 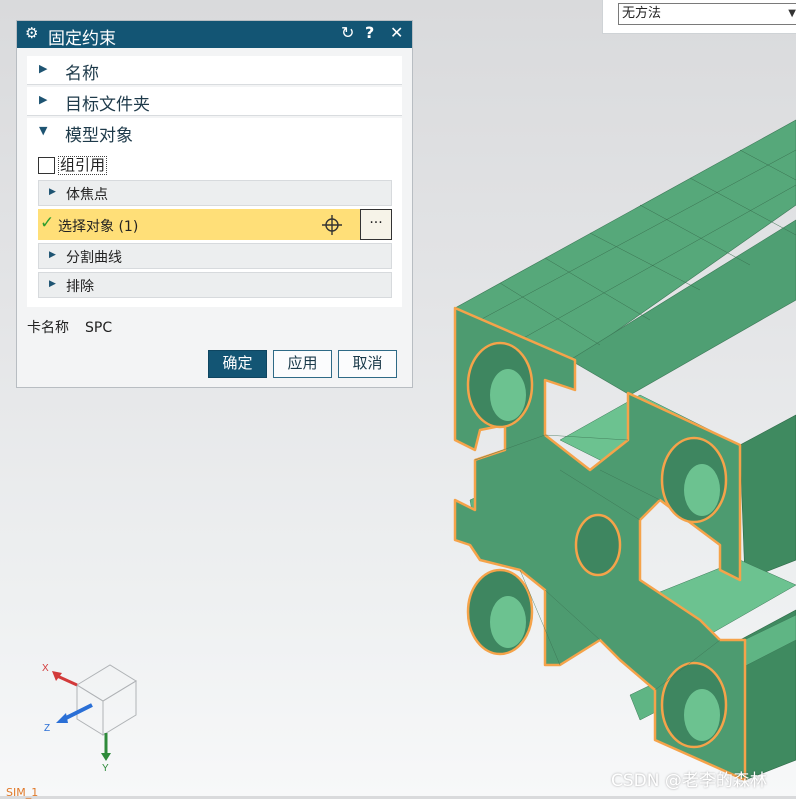 I want to click on ok-button: 确定, so click(x=237, y=364).